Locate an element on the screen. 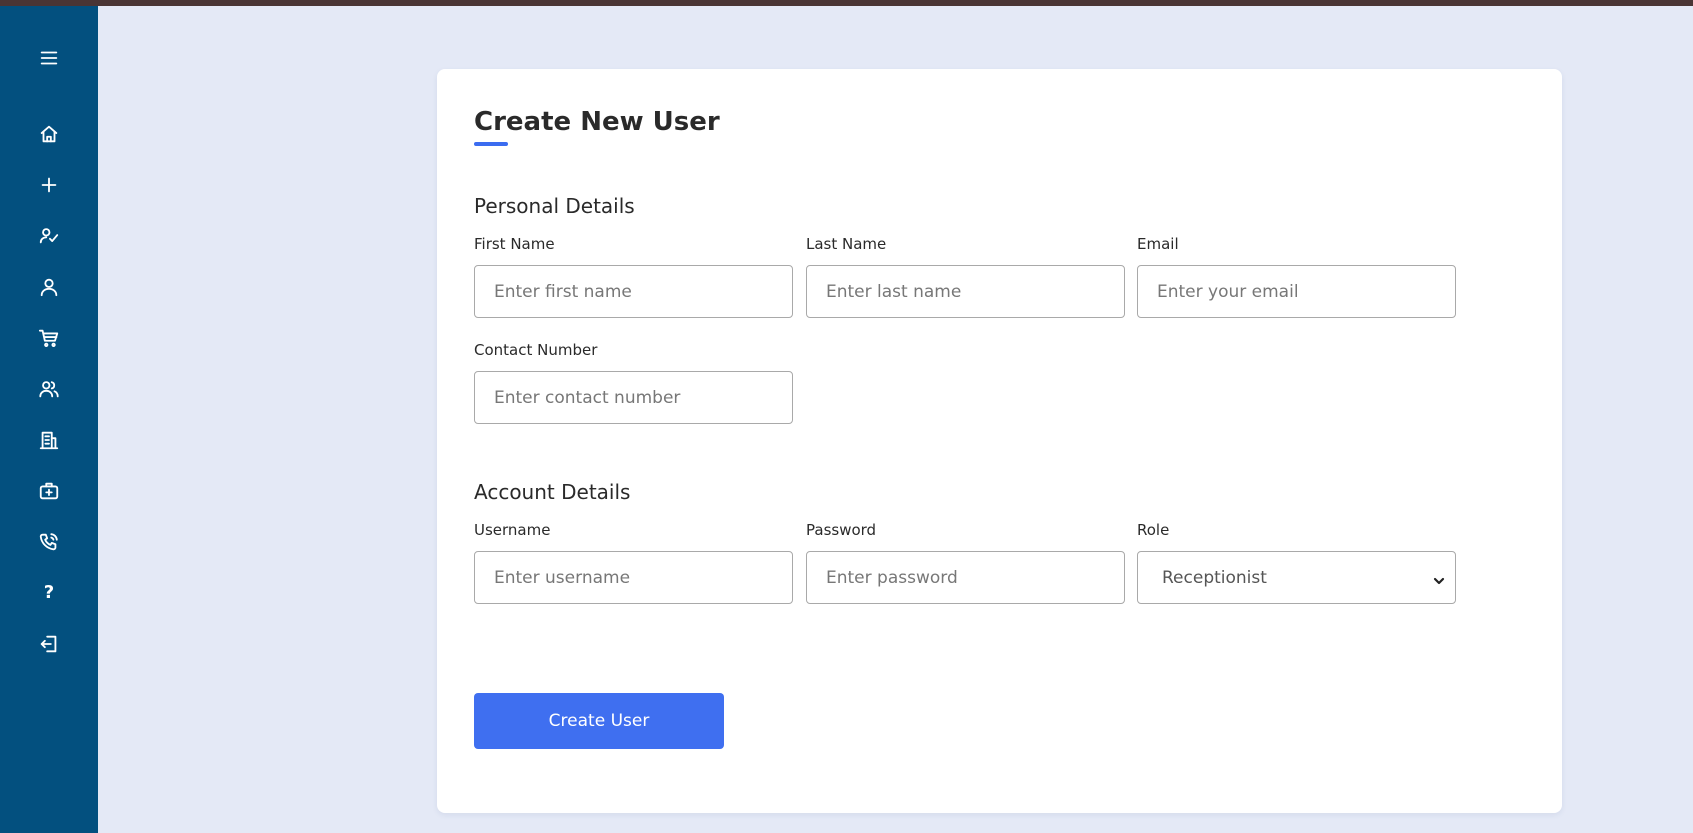  user-check-icon is located at coordinates (49, 236).